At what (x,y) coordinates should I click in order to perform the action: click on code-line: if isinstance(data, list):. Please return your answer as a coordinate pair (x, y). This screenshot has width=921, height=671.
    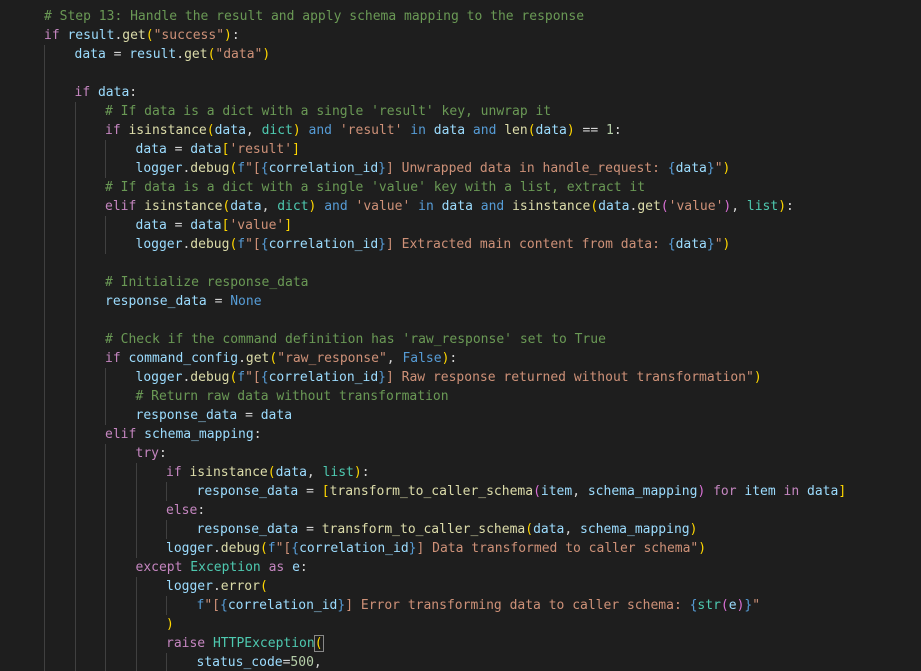
    Looking at the image, I should click on (268, 472).